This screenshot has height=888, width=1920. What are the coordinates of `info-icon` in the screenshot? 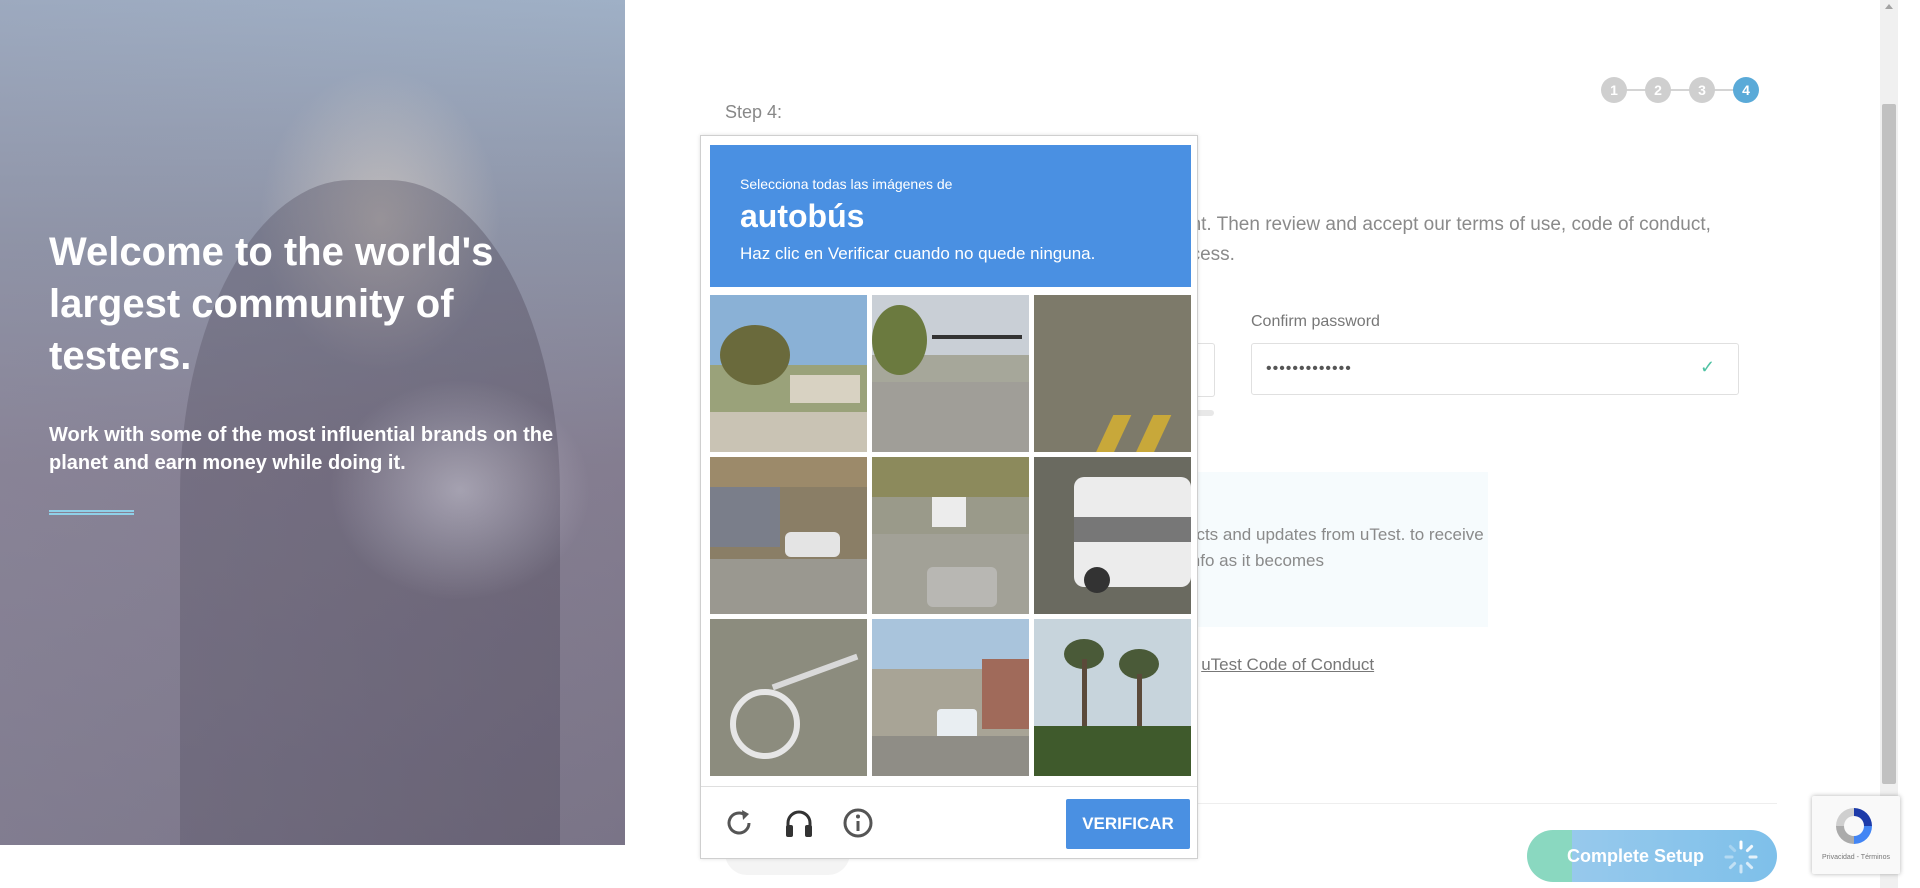 It's located at (858, 823).